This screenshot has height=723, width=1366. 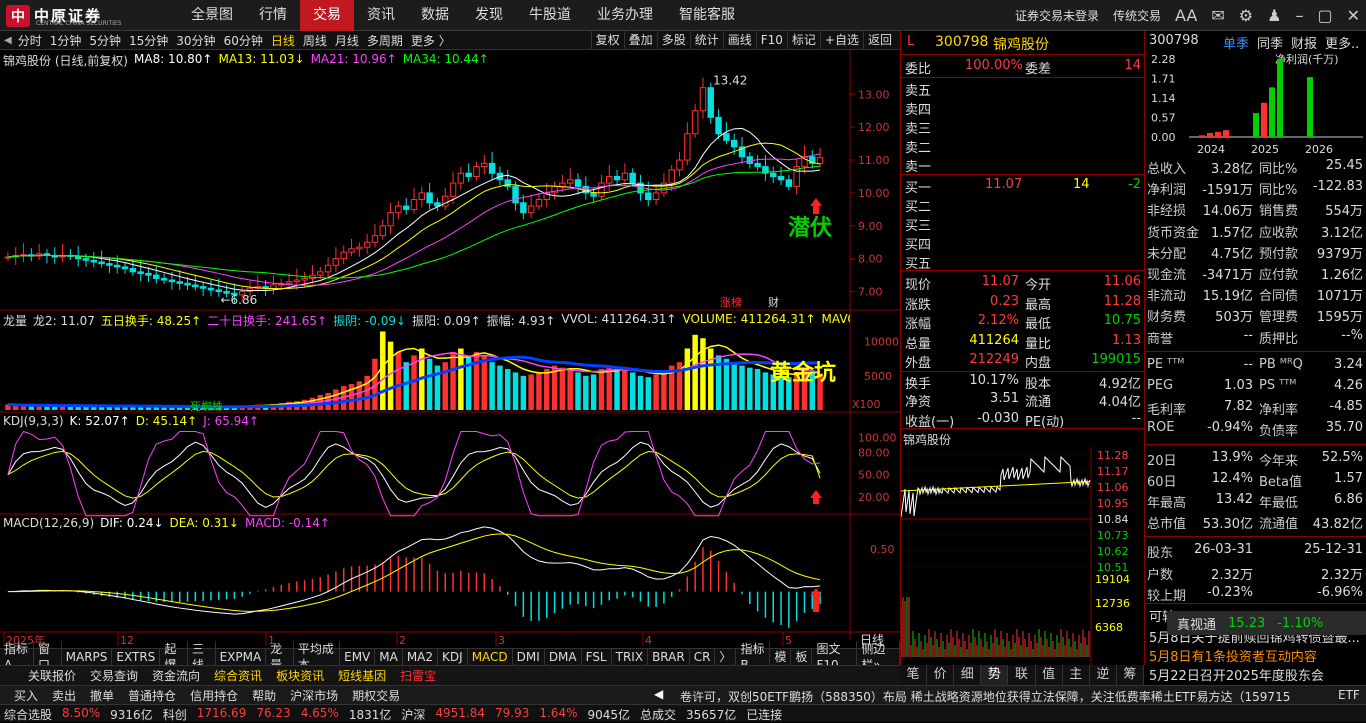 What do you see at coordinates (52, 675) in the screenshot?
I see `link-item: 关联报价` at bounding box center [52, 675].